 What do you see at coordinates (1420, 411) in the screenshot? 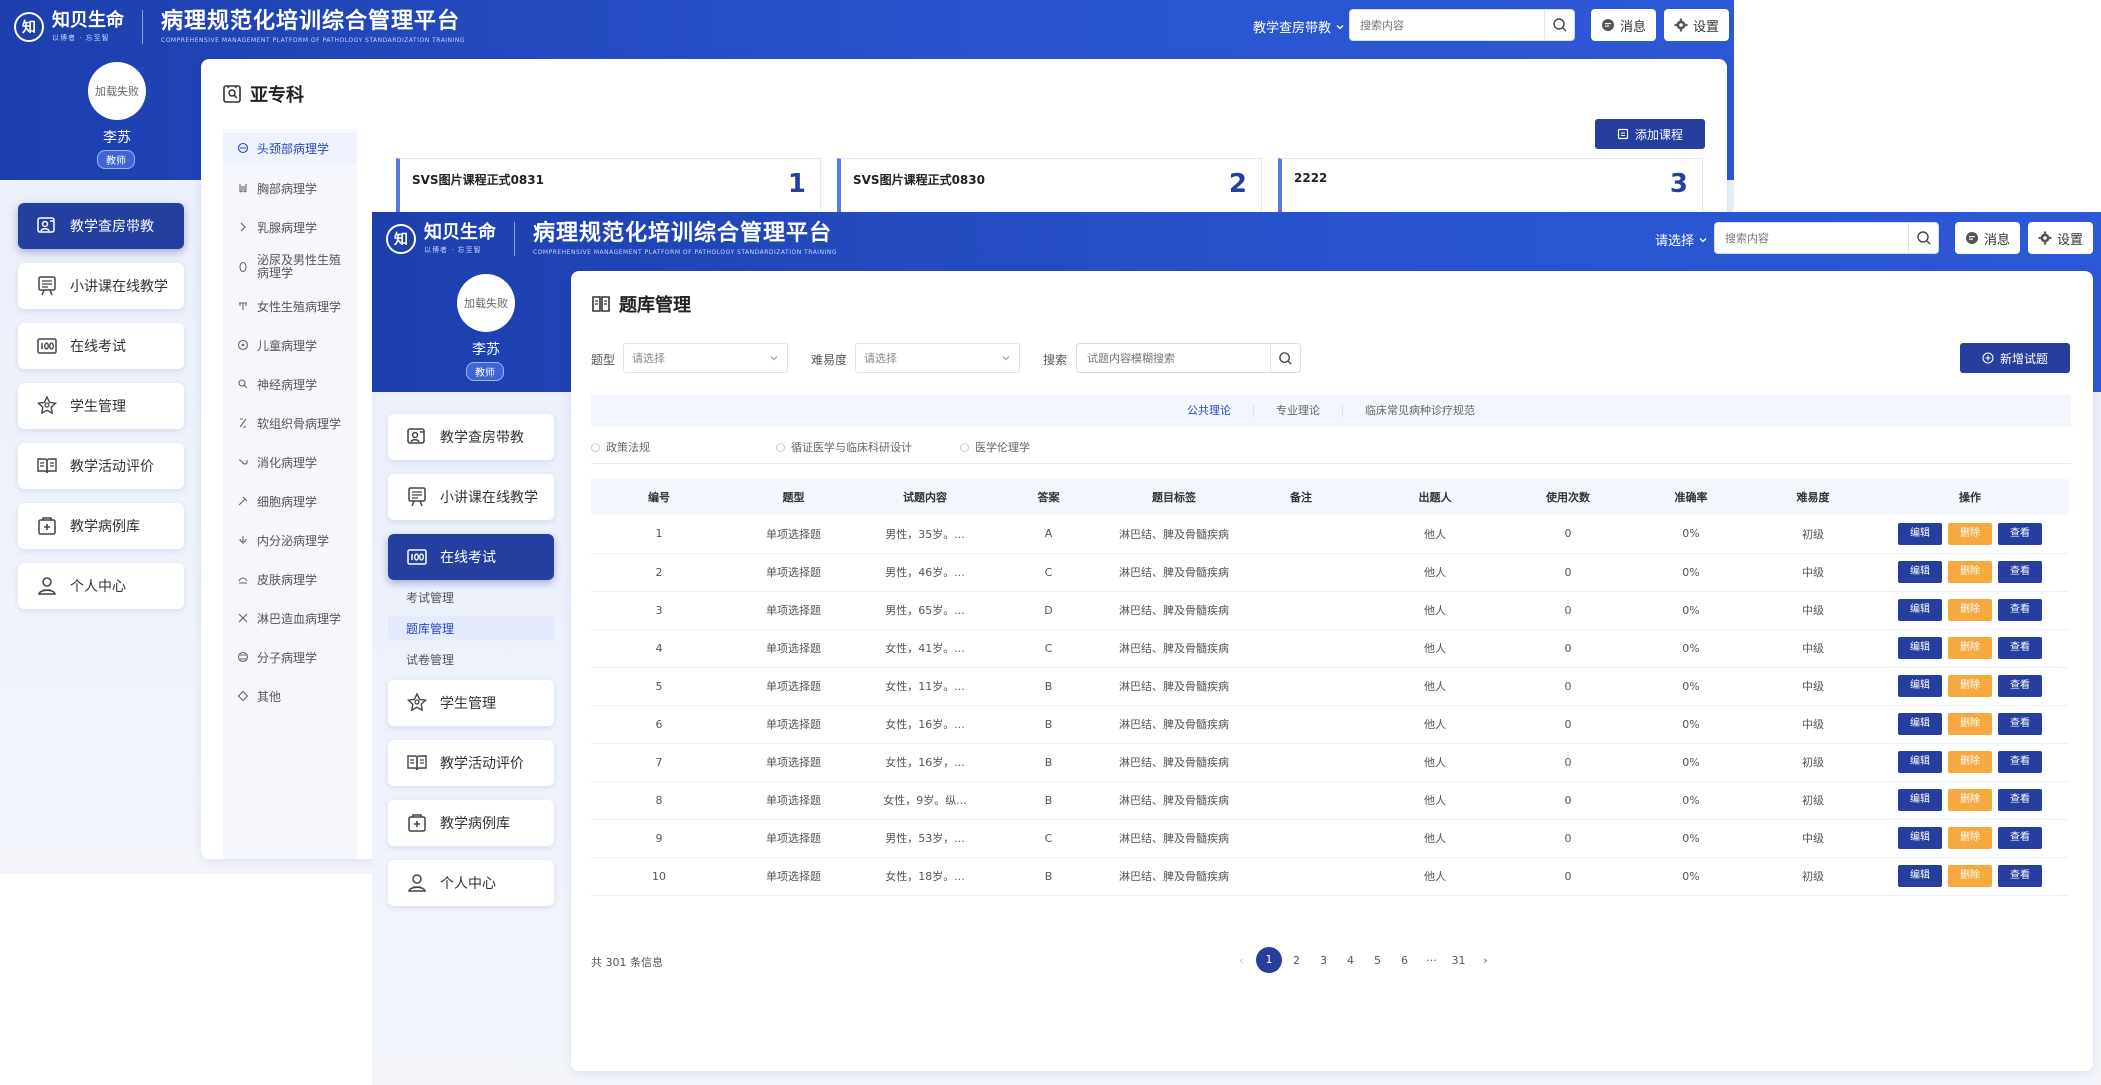
I see `tab-clinical-norms: 临床常见病种诊疗规范` at bounding box center [1420, 411].